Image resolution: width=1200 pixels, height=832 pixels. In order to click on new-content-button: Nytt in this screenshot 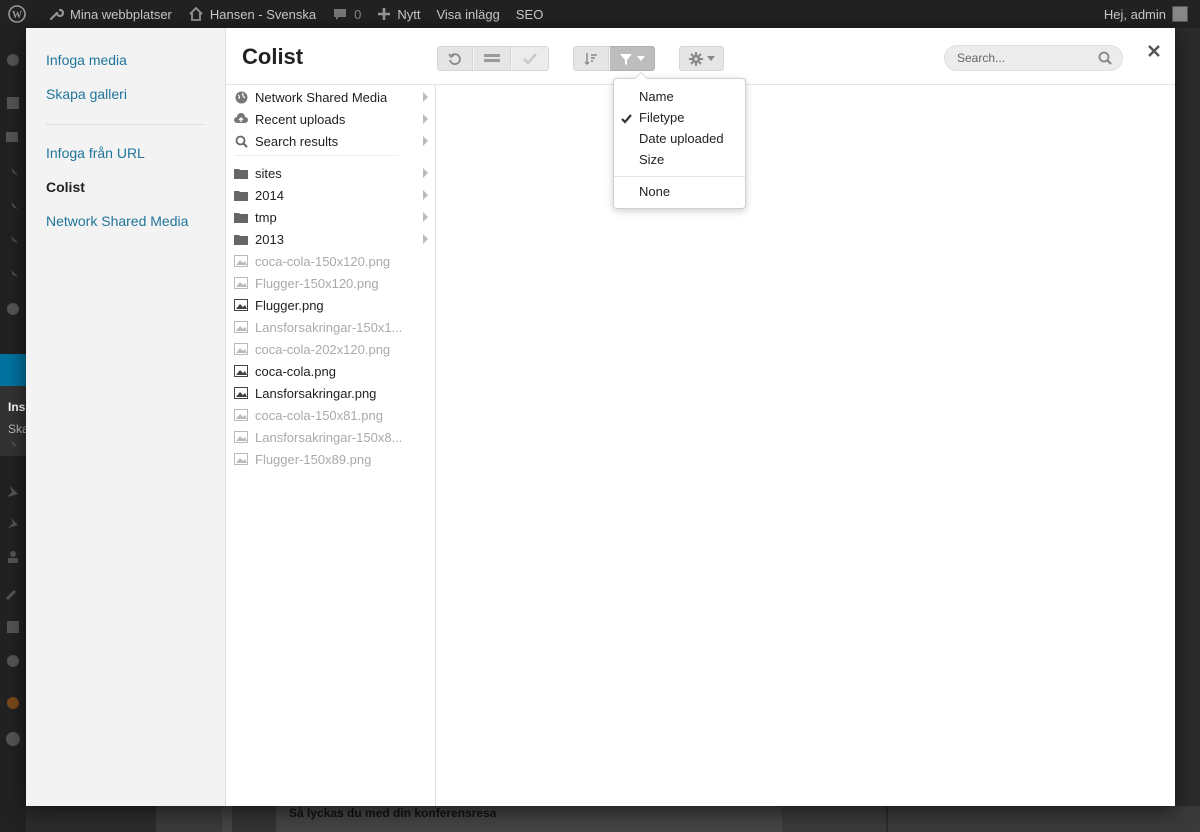, I will do `click(398, 14)`.